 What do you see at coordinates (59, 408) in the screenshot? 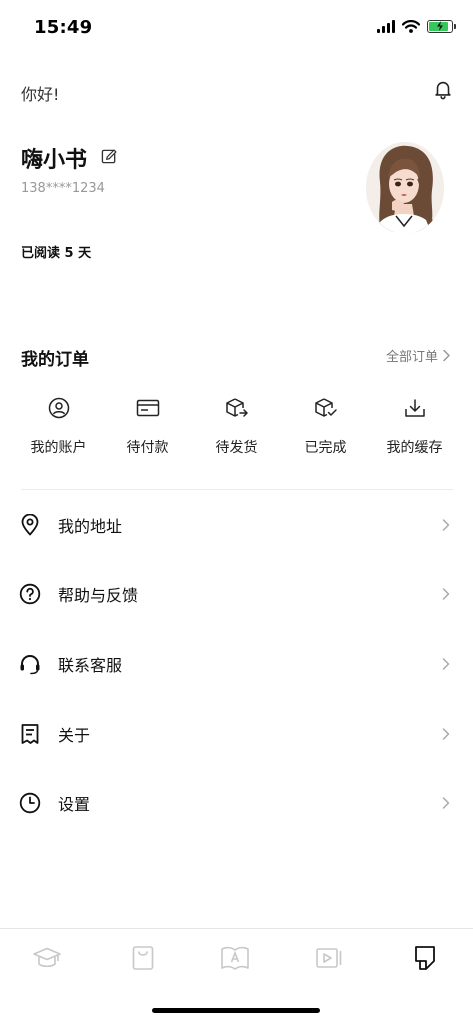
I see `user-circle-icon` at bounding box center [59, 408].